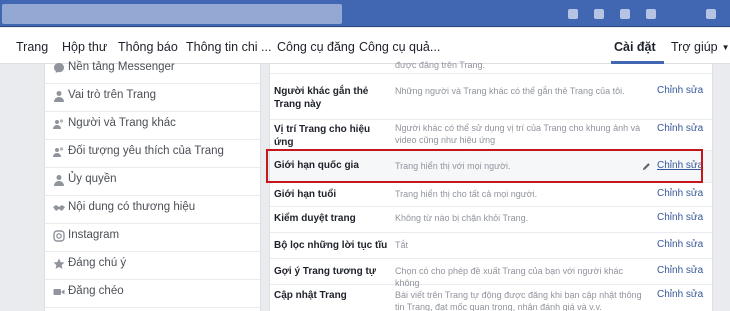 The height and width of the screenshot is (311, 730). What do you see at coordinates (315, 218) in the screenshot?
I see `setting-title: Kiểm duyệt trang` at bounding box center [315, 218].